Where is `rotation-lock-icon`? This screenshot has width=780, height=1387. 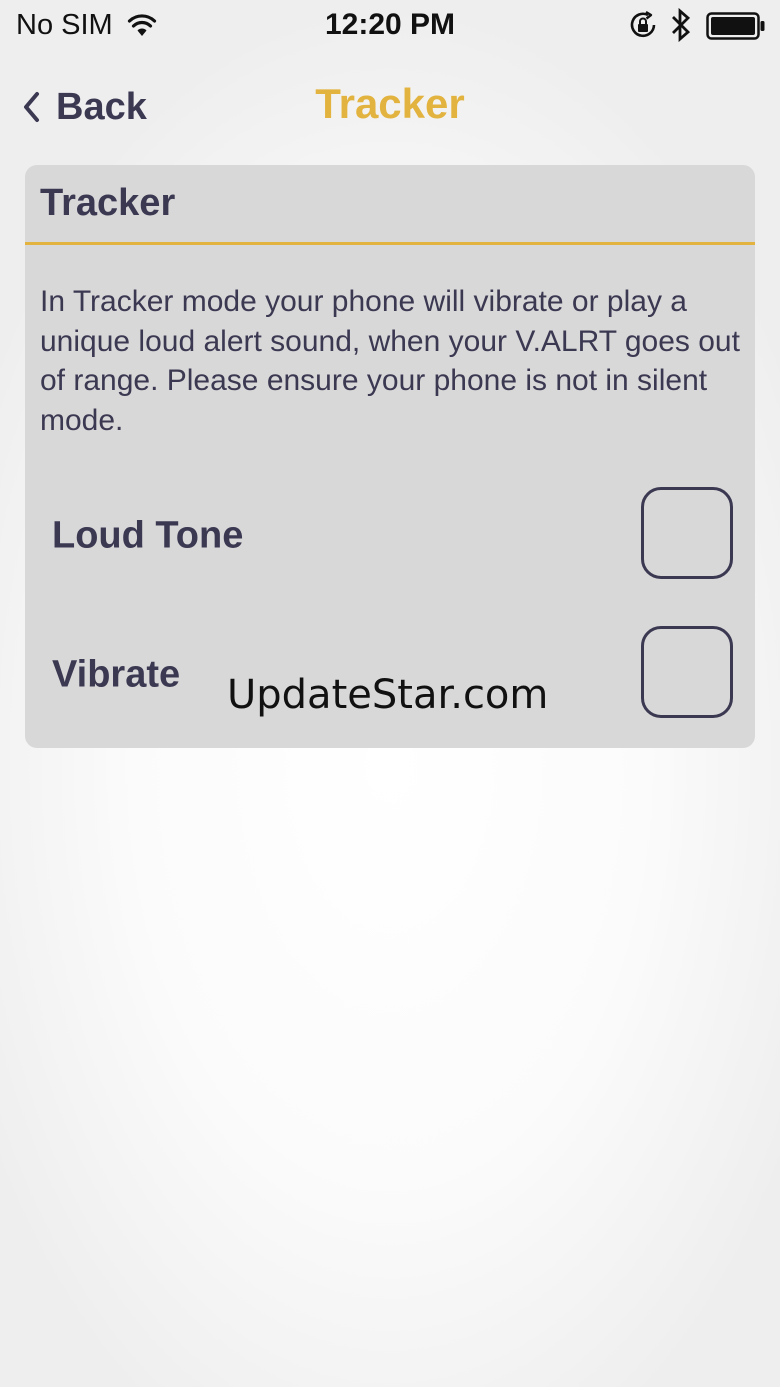 rotation-lock-icon is located at coordinates (643, 24).